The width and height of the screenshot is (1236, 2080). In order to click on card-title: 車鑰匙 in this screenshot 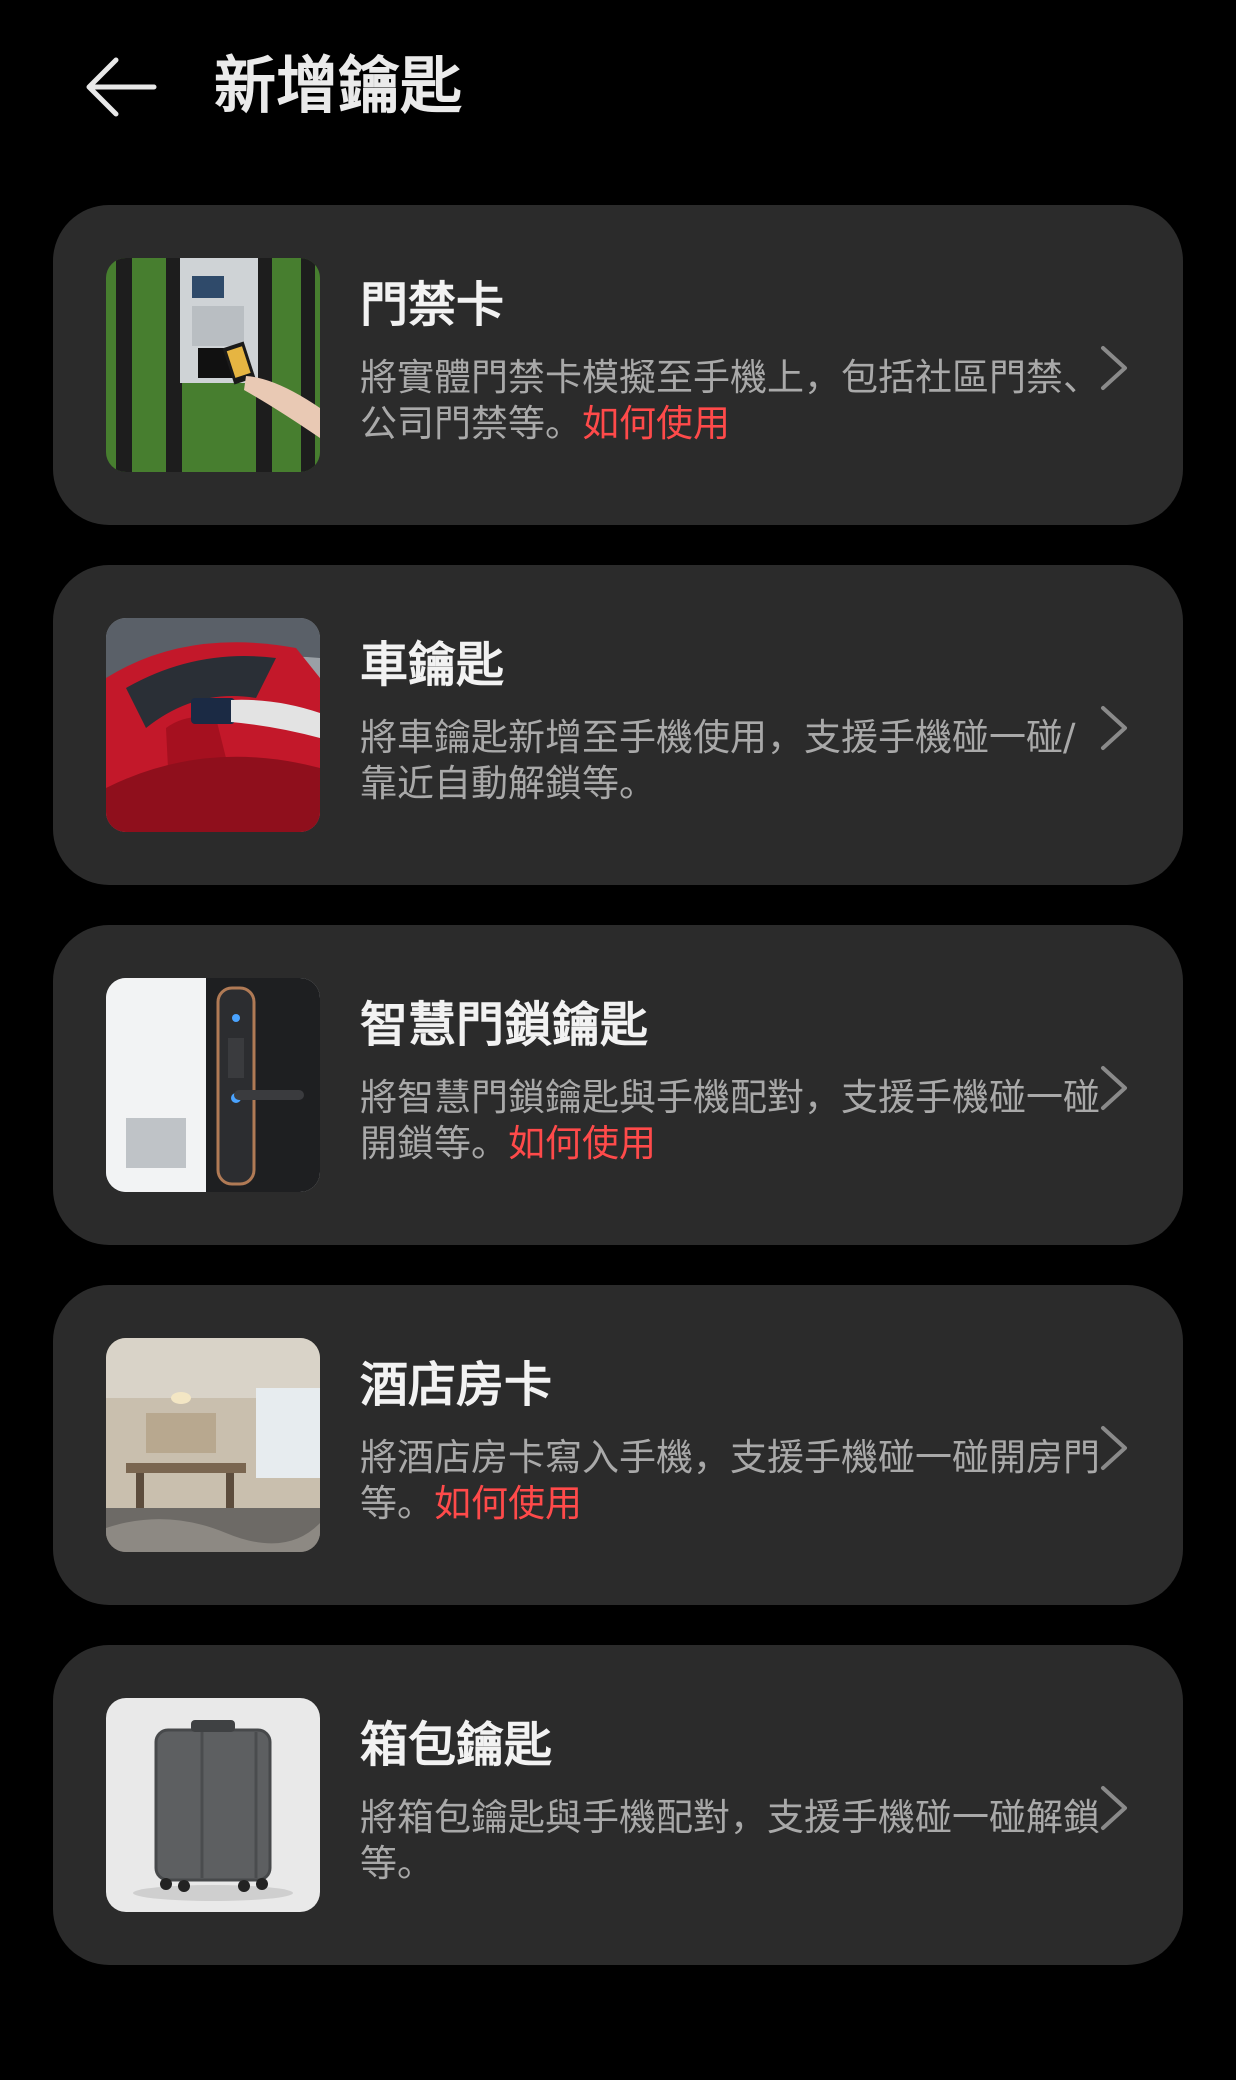, I will do `click(432, 665)`.